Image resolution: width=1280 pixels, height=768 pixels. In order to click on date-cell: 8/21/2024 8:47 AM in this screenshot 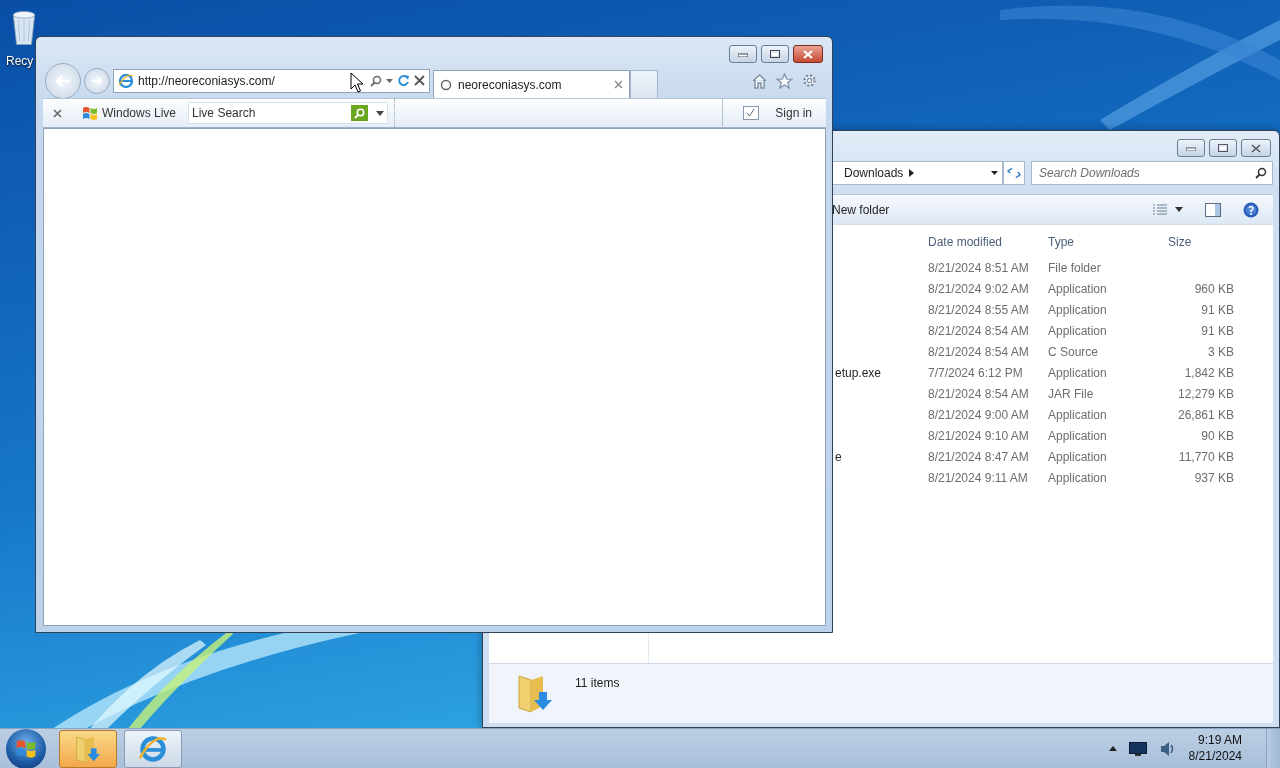, I will do `click(978, 456)`.